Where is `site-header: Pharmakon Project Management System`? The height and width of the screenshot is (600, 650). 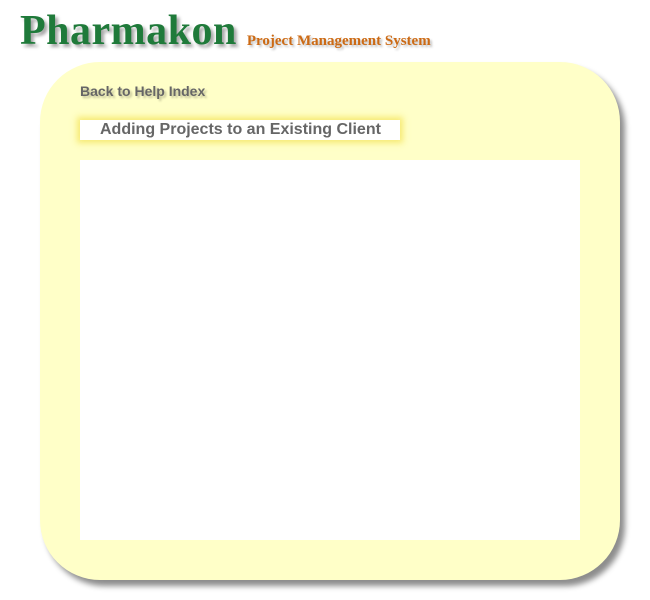
site-header: Pharmakon Project Management System is located at coordinates (225, 27).